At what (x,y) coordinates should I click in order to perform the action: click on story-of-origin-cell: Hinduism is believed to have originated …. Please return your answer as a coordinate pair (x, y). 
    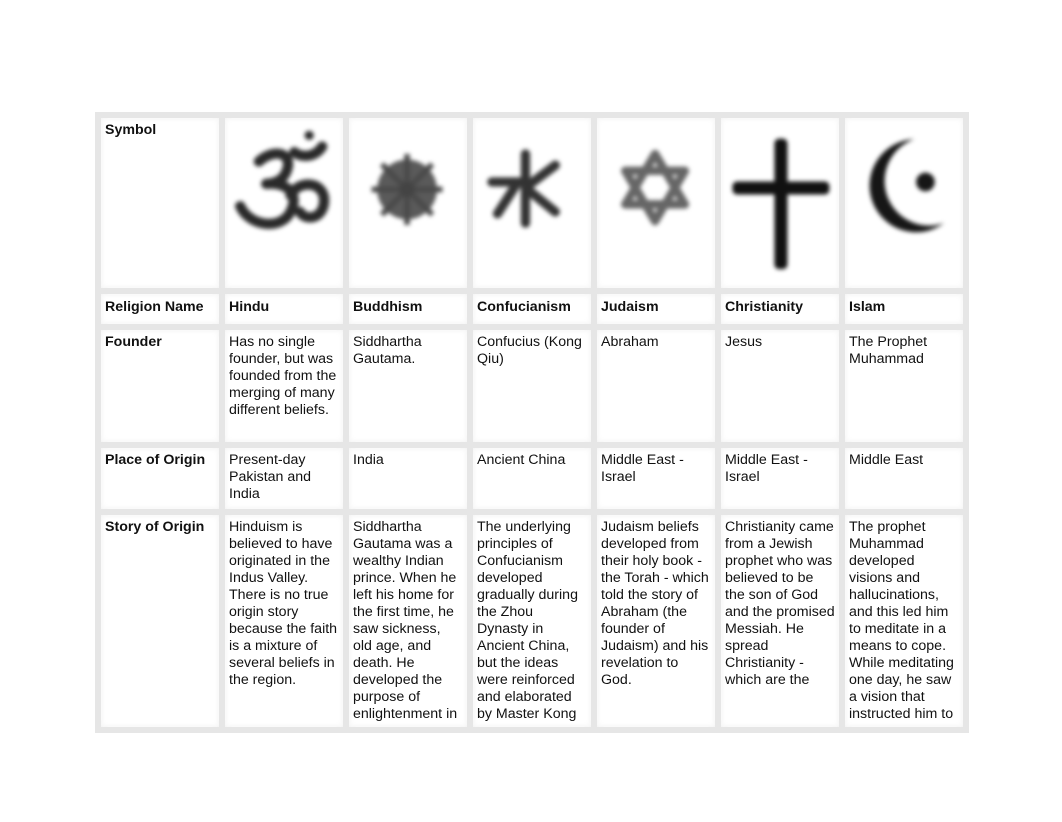
    Looking at the image, I should click on (284, 621).